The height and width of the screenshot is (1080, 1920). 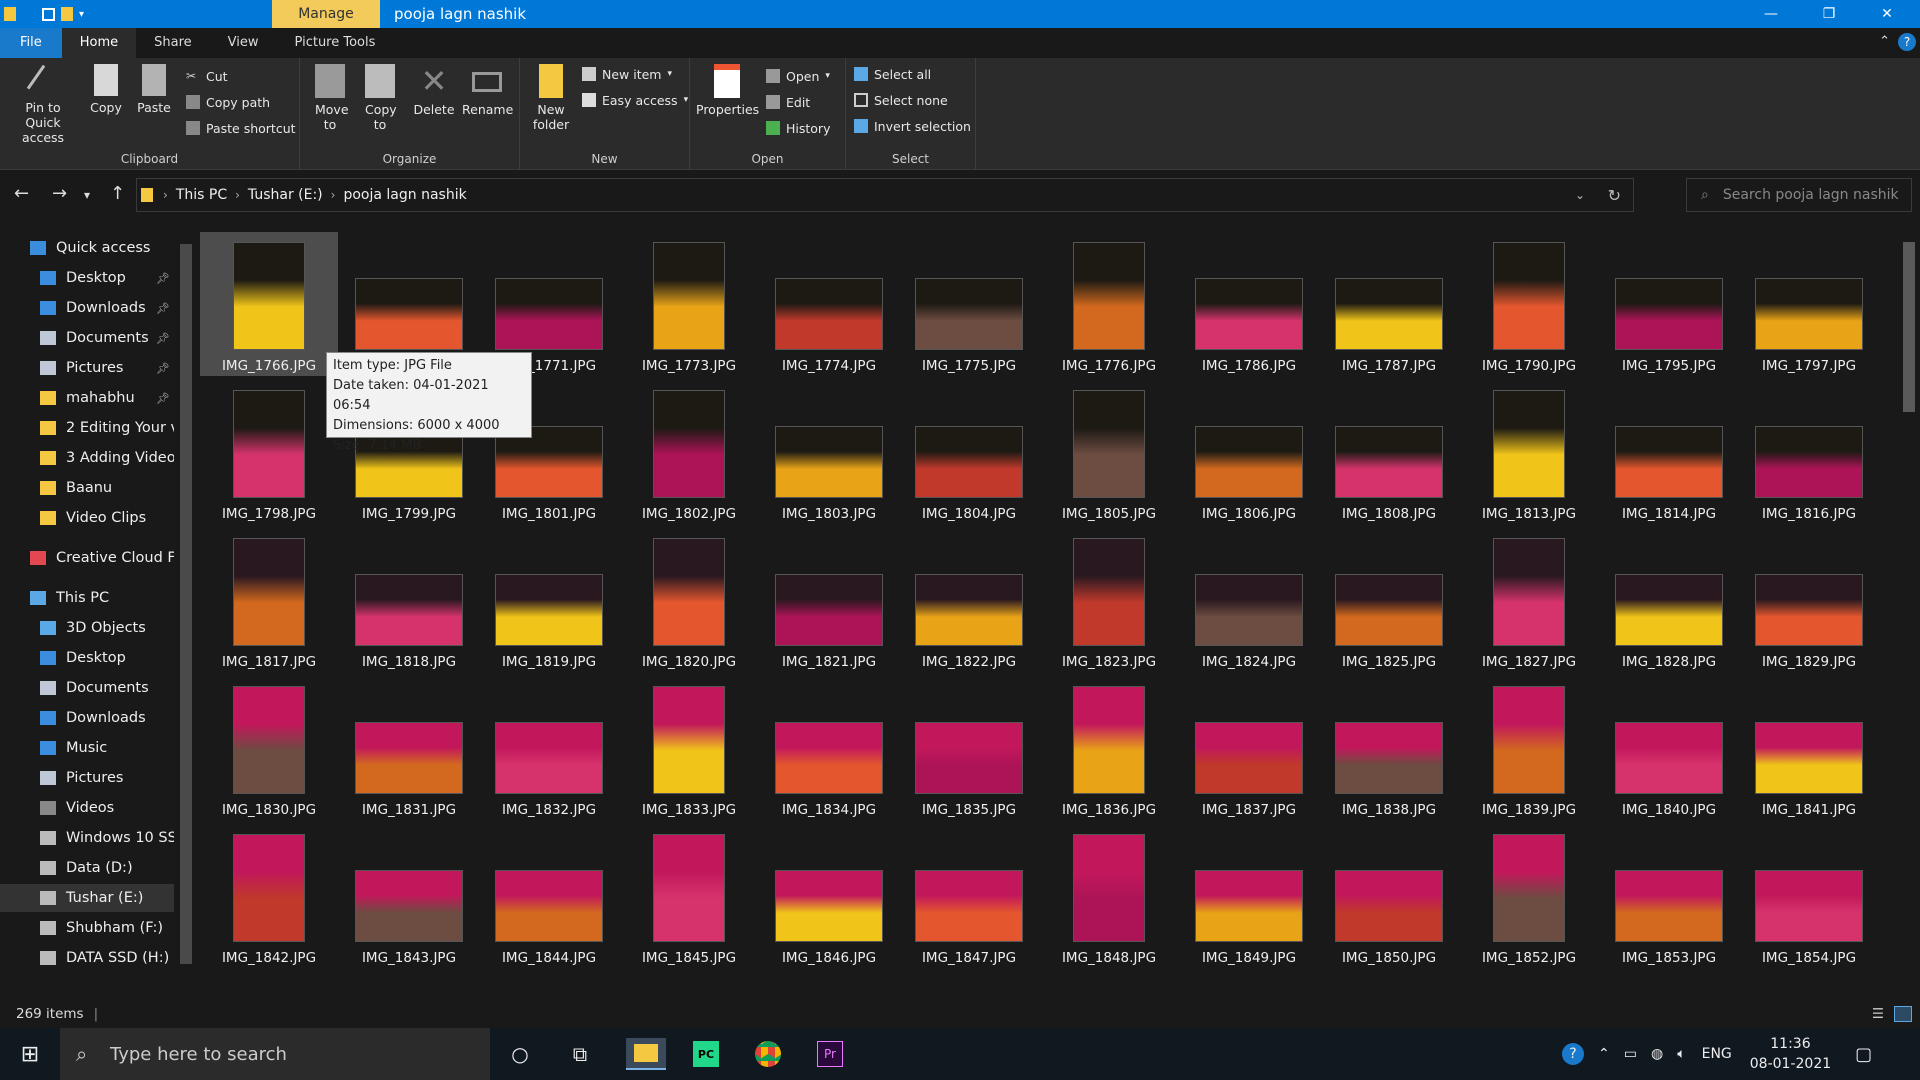 What do you see at coordinates (1614, 195) in the screenshot?
I see `refresh-icon: ↻` at bounding box center [1614, 195].